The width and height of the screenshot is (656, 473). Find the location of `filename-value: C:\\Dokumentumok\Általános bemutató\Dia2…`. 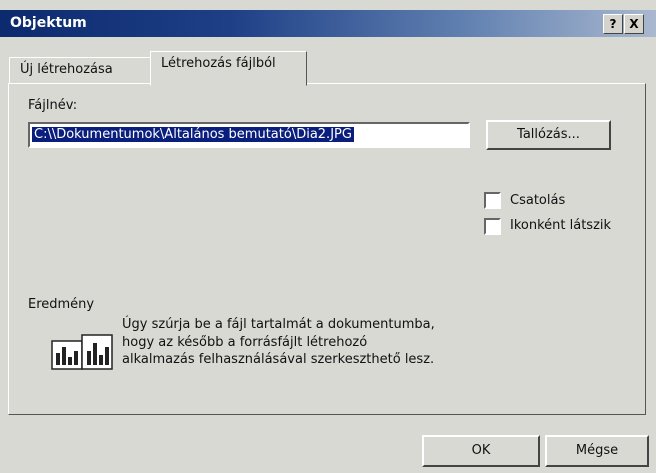

filename-value: C:\\Dokumentumok\Általános bemutató\Dia2… is located at coordinates (193, 134).